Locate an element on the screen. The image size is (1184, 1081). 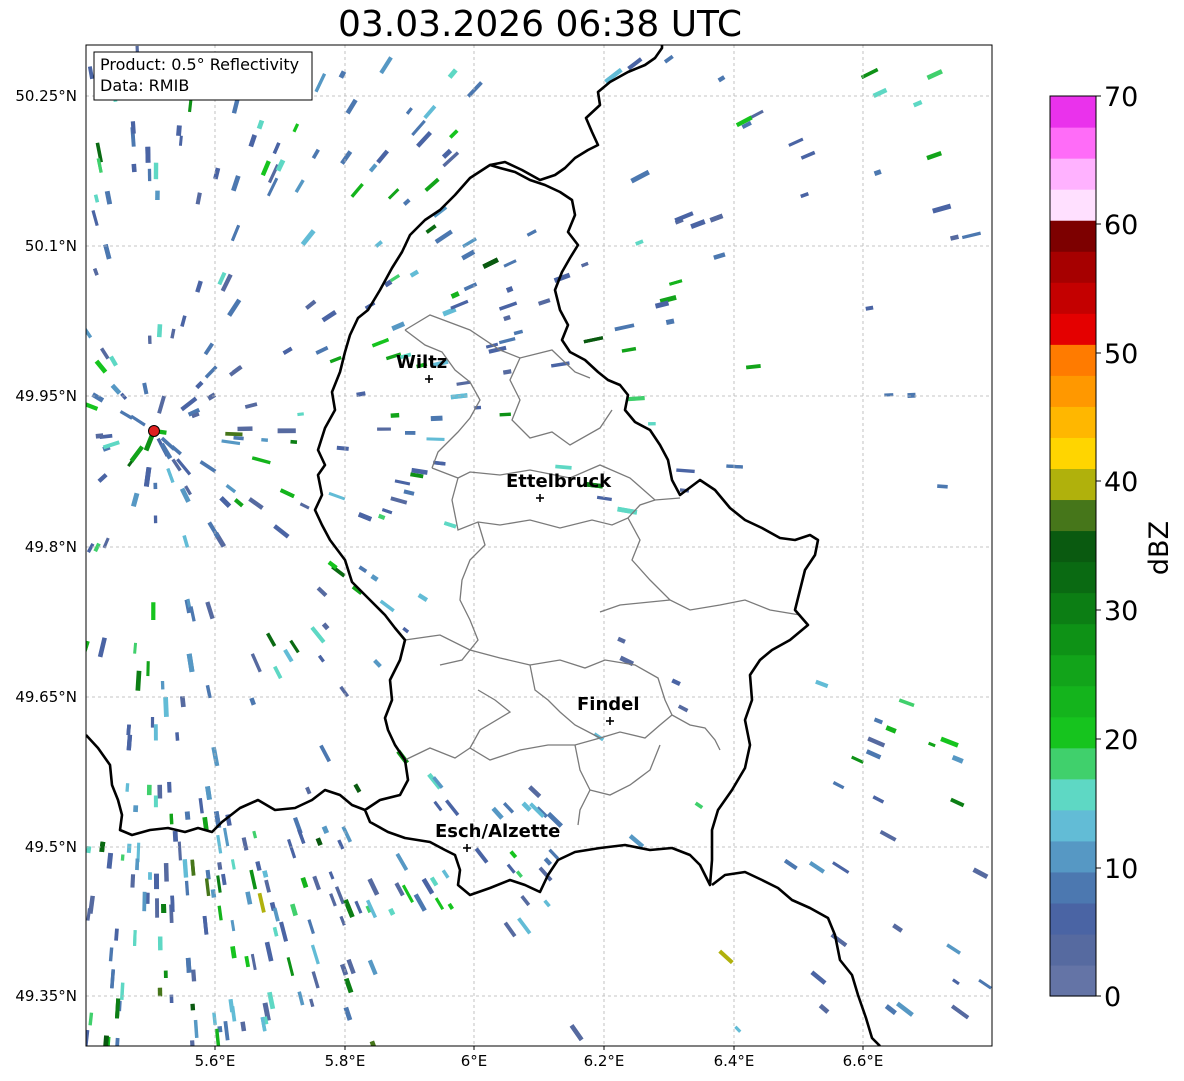
lat-tick-label: 49.5°N is located at coordinates (51, 847).